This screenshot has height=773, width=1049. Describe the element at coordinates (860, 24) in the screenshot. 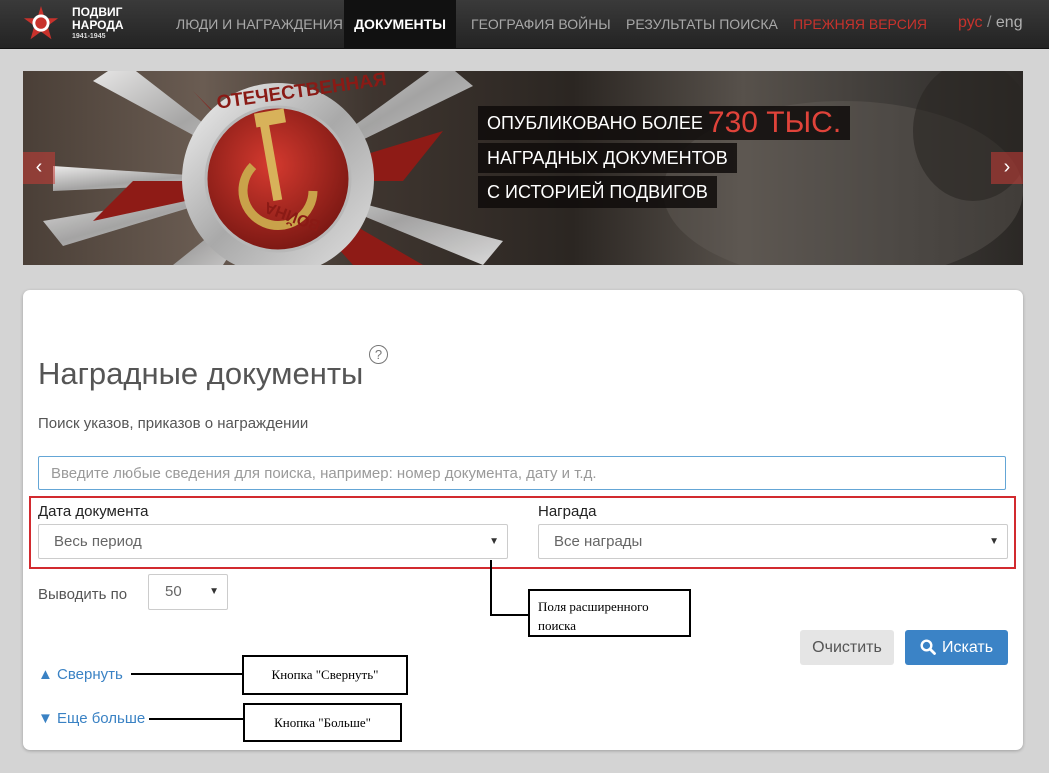

I see `nav-old-version: ПРЕЖНЯЯ ВЕРСИЯ` at that location.